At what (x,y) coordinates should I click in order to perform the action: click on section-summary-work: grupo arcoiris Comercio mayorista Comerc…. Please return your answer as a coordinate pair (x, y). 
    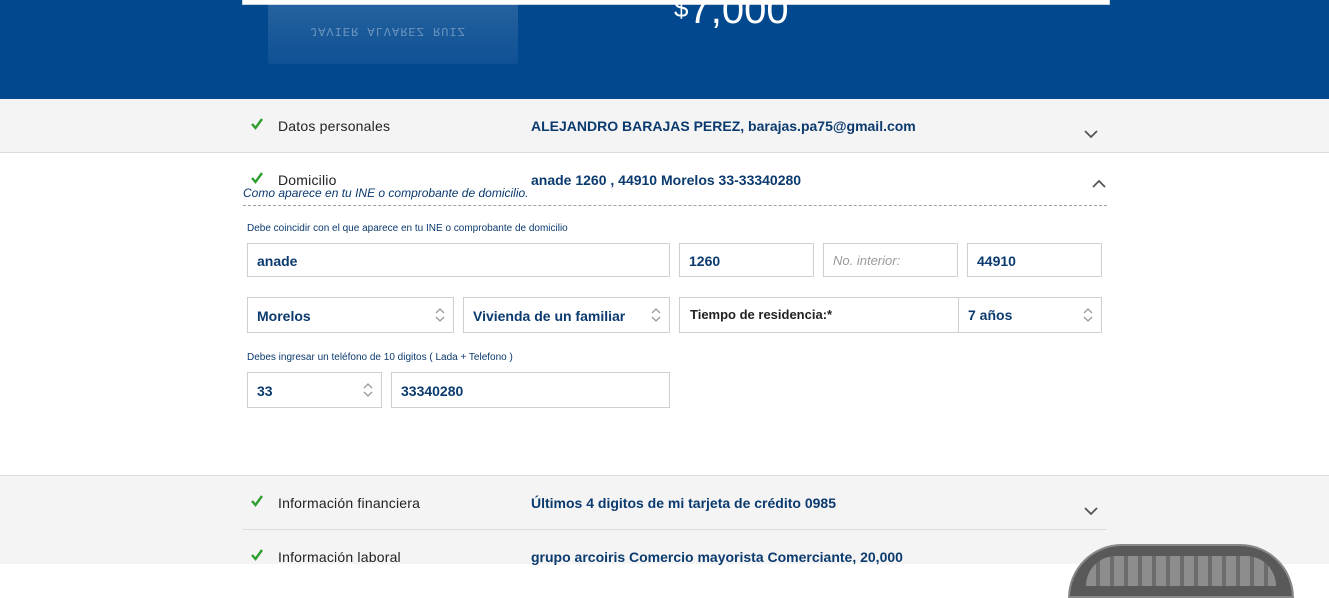
    Looking at the image, I should click on (717, 557).